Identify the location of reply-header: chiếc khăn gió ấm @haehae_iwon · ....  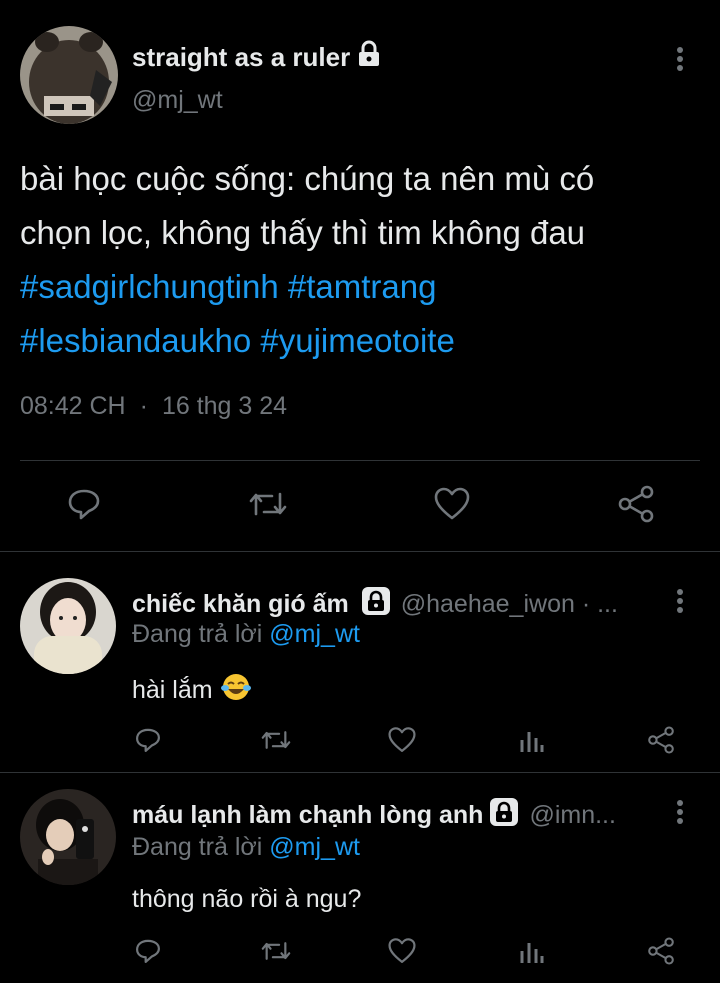
(375, 604).